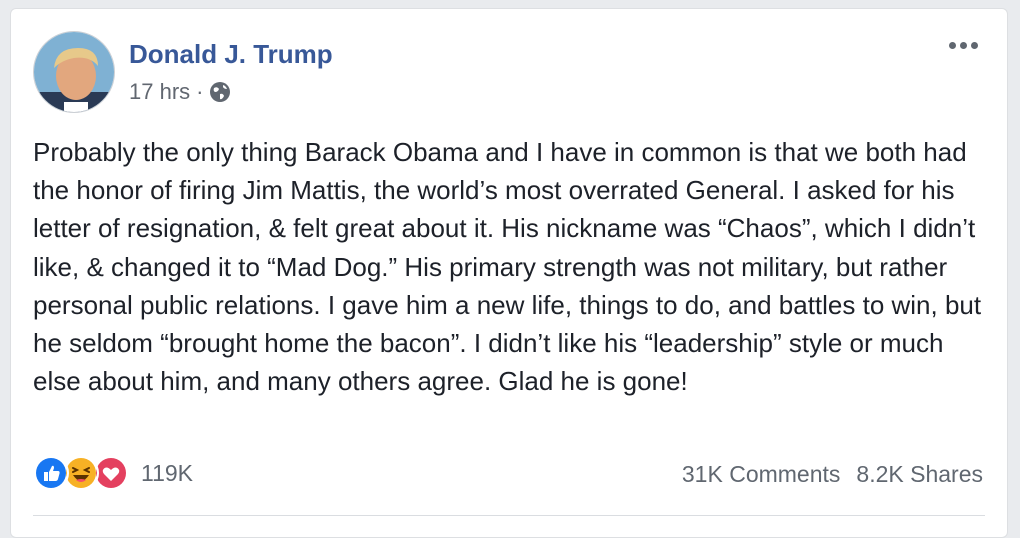 Image resolution: width=1020 pixels, height=538 pixels. I want to click on avatar, so click(74, 72).